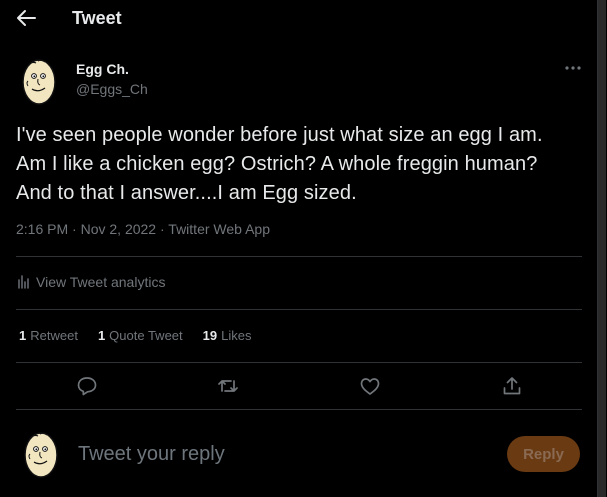 The width and height of the screenshot is (607, 497). Describe the element at coordinates (119, 229) in the screenshot. I see `tweet-date: Nov 2, 2022` at that location.